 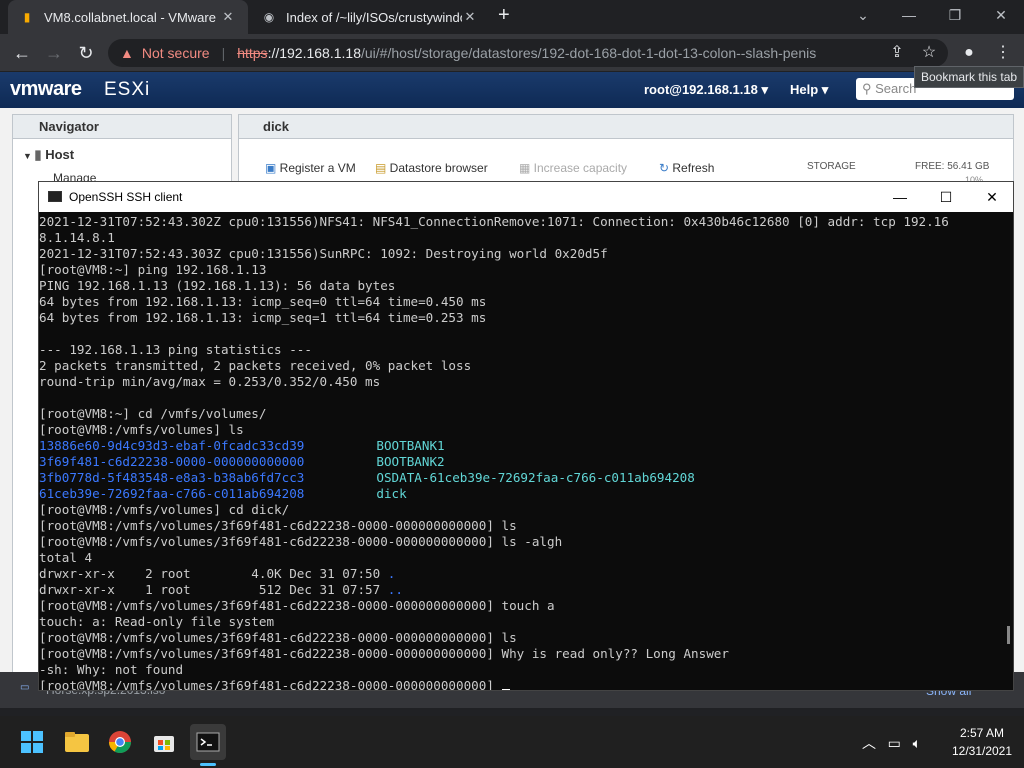 I want to click on line-text: [root@VM8:/vmfs/volumes] cd dick/, so click(x=164, y=509).